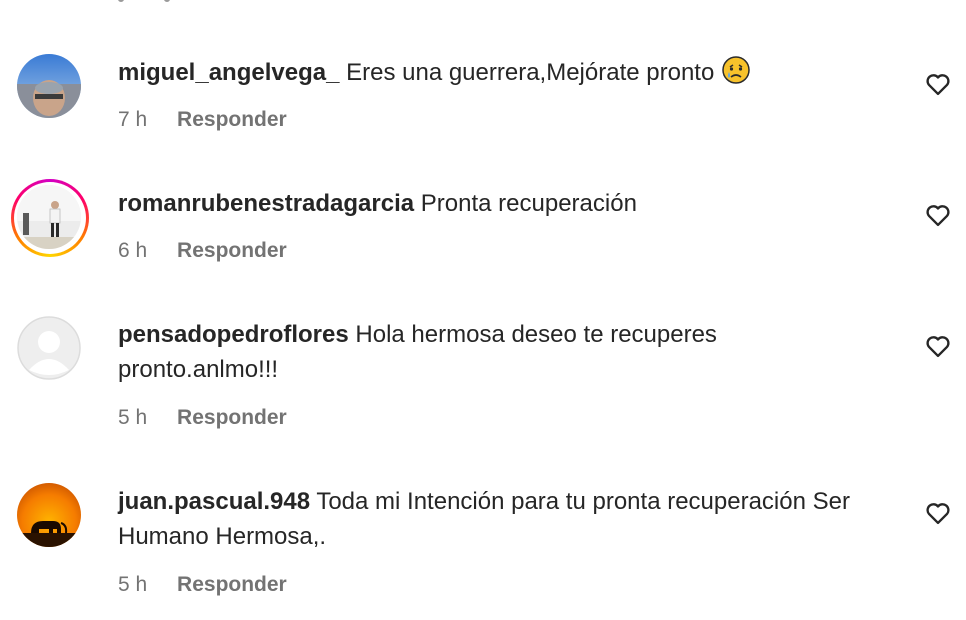  I want to click on comment-text: Eres una guerrera,Mejórate pronto, so click(530, 72).